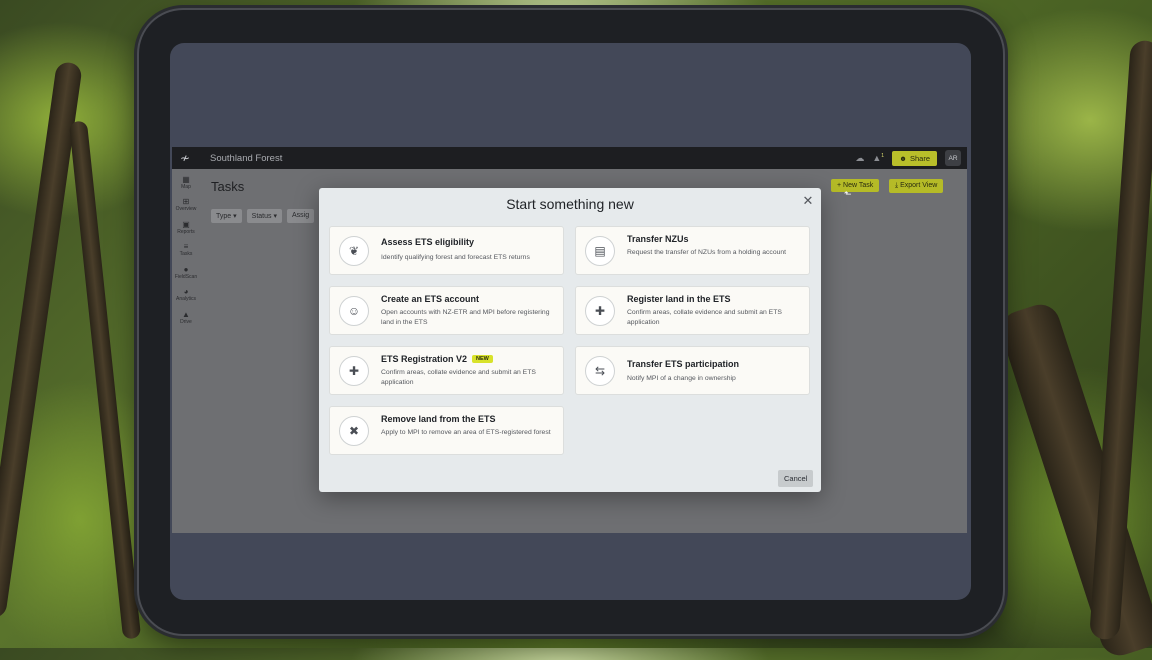 The height and width of the screenshot is (660, 1152). I want to click on sidebar-item-overview: ⊞ Overview, so click(186, 204).